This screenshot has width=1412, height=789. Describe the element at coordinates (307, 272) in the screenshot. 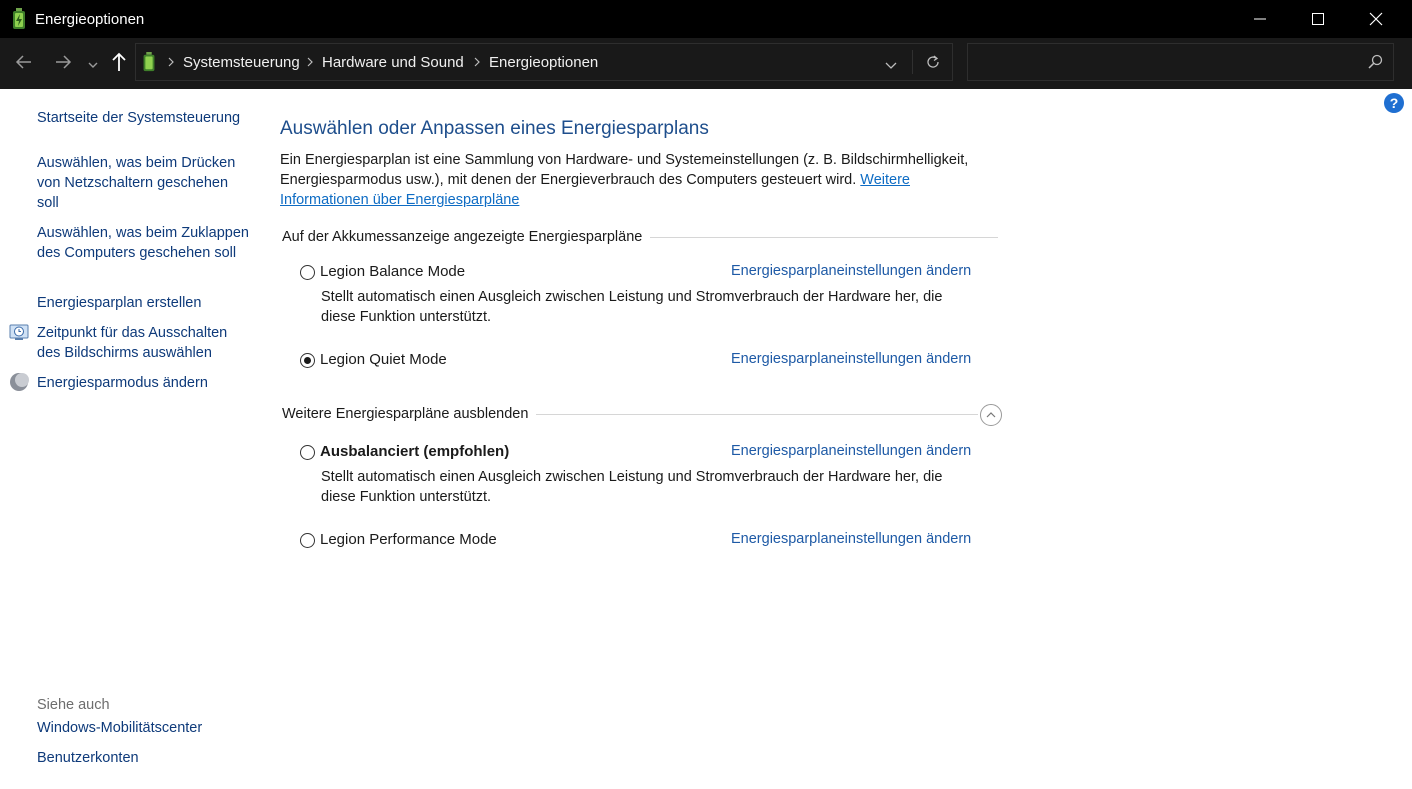

I see `plan-radio-legion-balance` at that location.